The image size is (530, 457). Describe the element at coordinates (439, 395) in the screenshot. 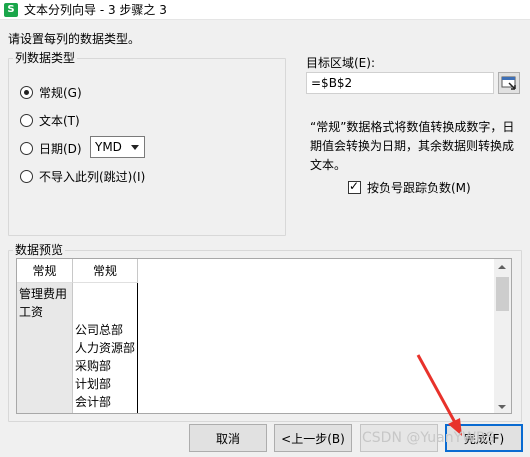

I see `annotation-arrow-icon` at that location.